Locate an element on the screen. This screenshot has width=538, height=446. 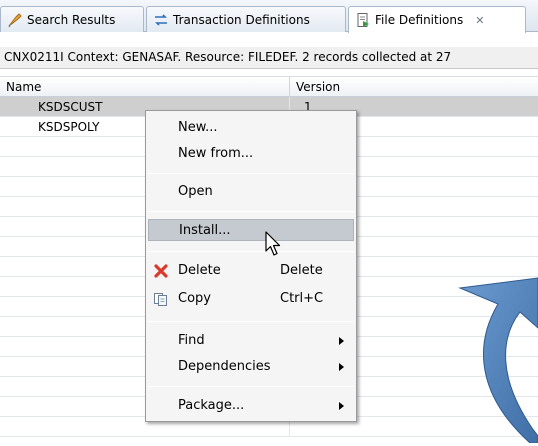
menu-item-dependencies: Dependencies is located at coordinates (251, 367).